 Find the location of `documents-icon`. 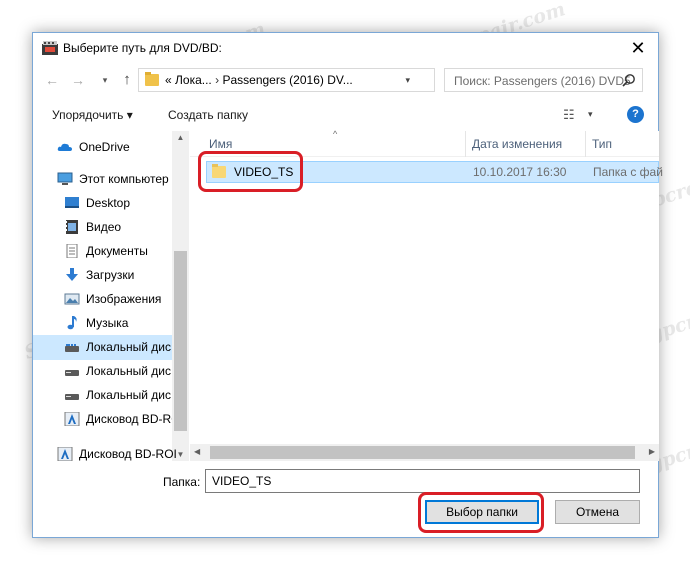

documents-icon is located at coordinates (72, 251).